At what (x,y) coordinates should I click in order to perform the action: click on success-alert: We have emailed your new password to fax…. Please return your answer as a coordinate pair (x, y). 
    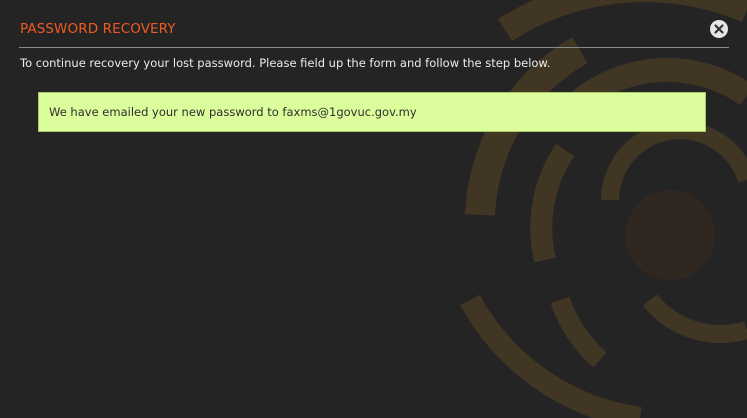
    Looking at the image, I should click on (372, 112).